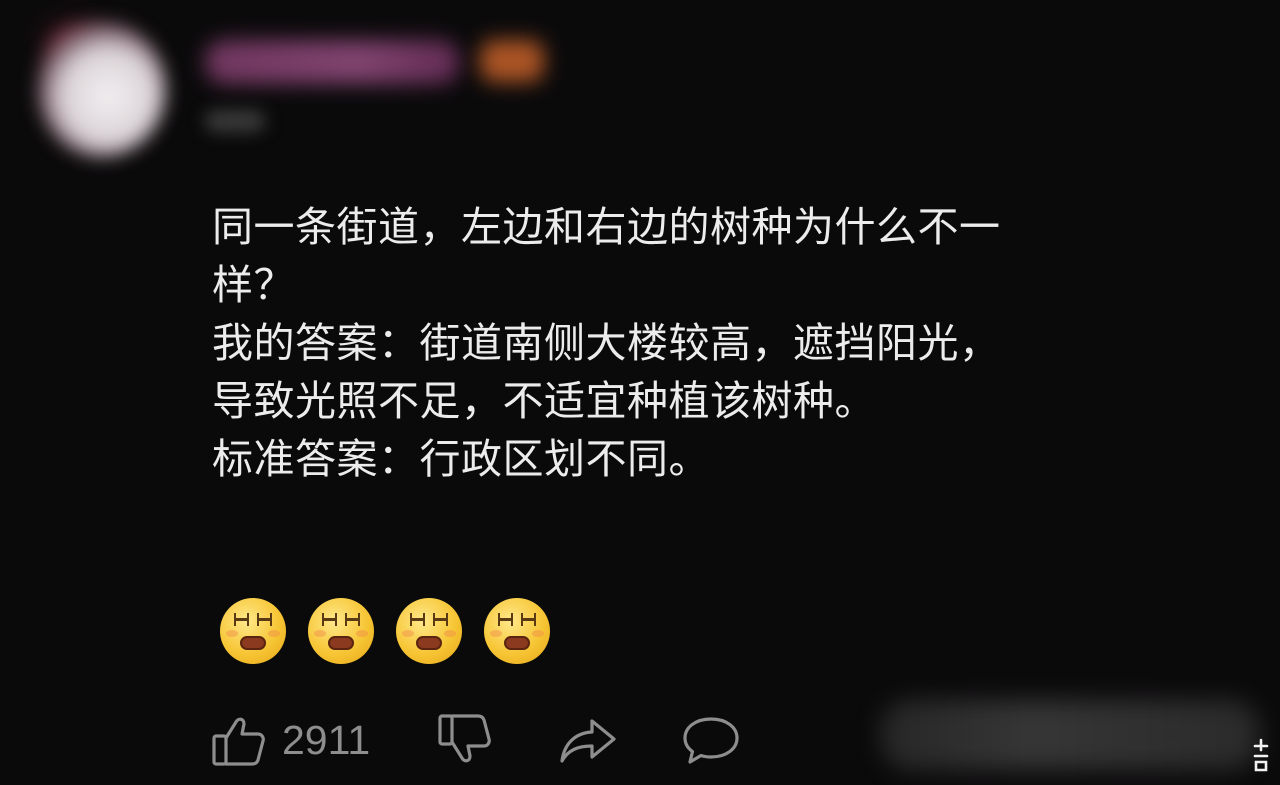 The image size is (1280, 785). Describe the element at coordinates (326, 739) in the screenshot. I see `like-count: 2911` at that location.